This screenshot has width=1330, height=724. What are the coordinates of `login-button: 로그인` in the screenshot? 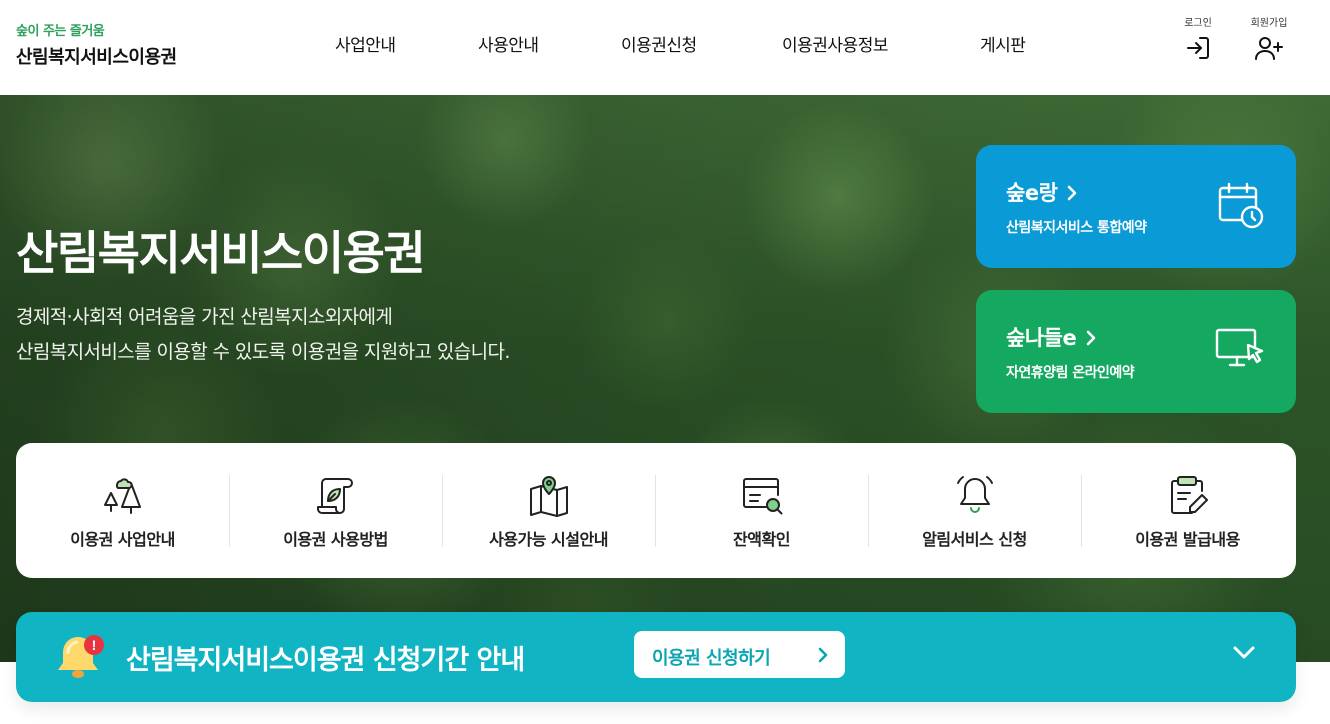 It's located at (1198, 37).